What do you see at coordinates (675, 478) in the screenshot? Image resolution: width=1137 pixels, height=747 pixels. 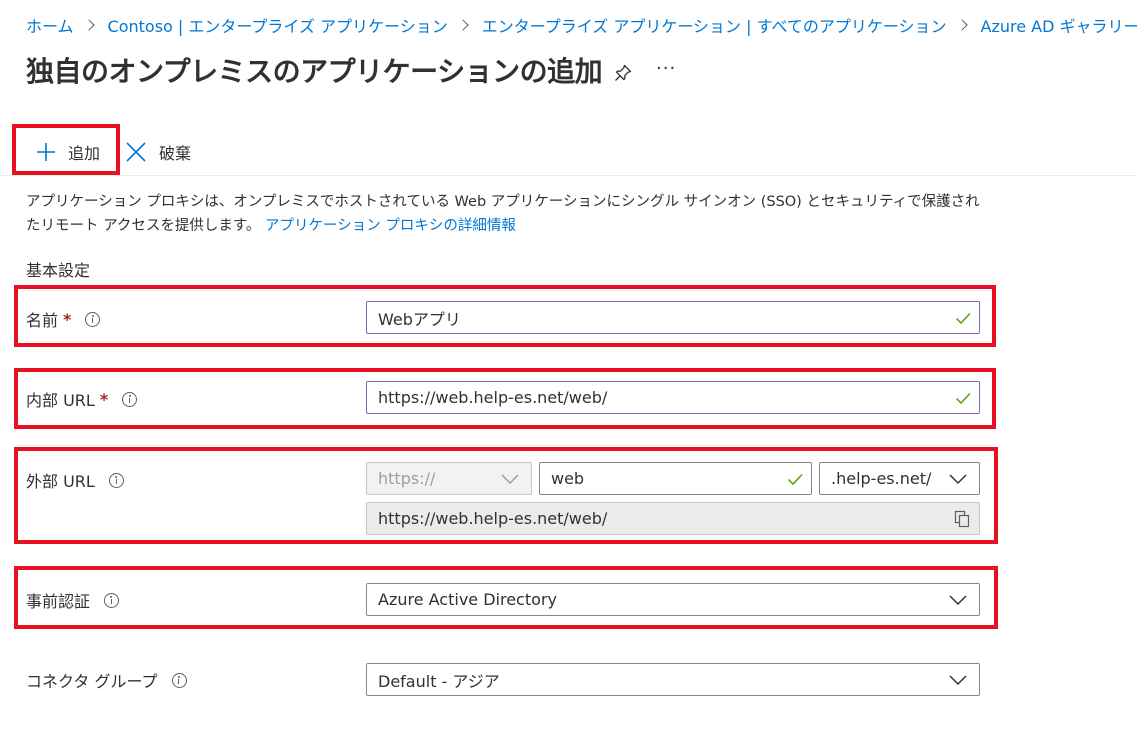 I see `external-url-subdomain-input: web` at bounding box center [675, 478].